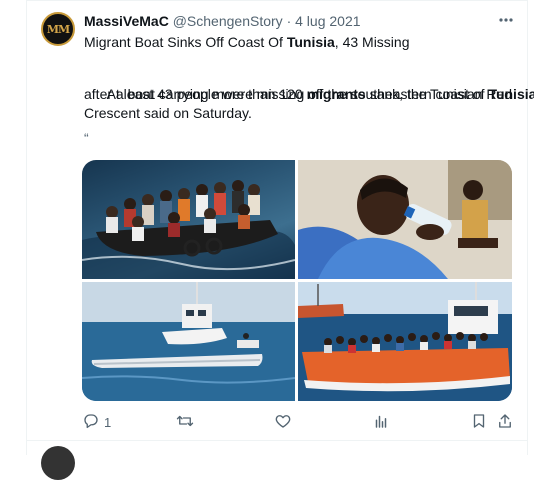 The image size is (534, 480). I want to click on reply-button: 1, so click(96, 422).